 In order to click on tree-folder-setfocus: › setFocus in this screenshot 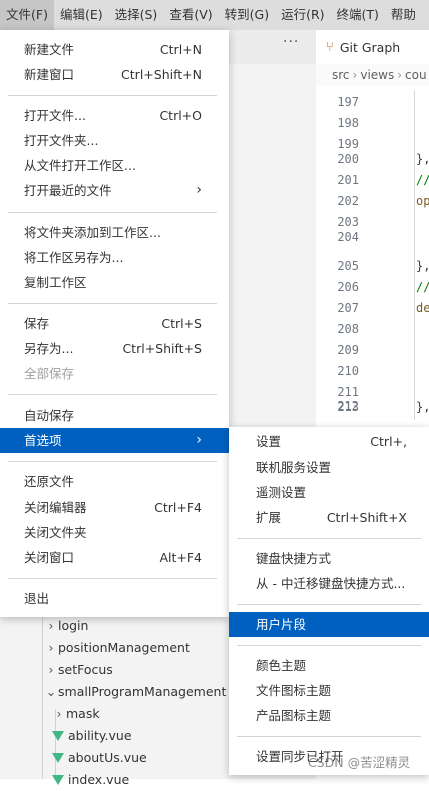, I will do `click(78, 670)`.